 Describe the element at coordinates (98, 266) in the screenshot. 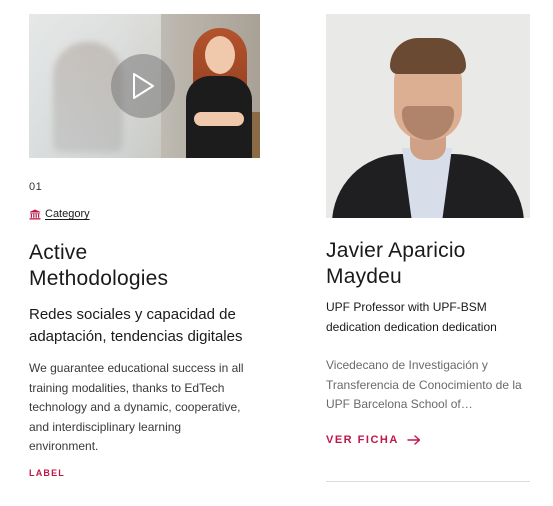

I see `card-title: Active Methodologies` at that location.